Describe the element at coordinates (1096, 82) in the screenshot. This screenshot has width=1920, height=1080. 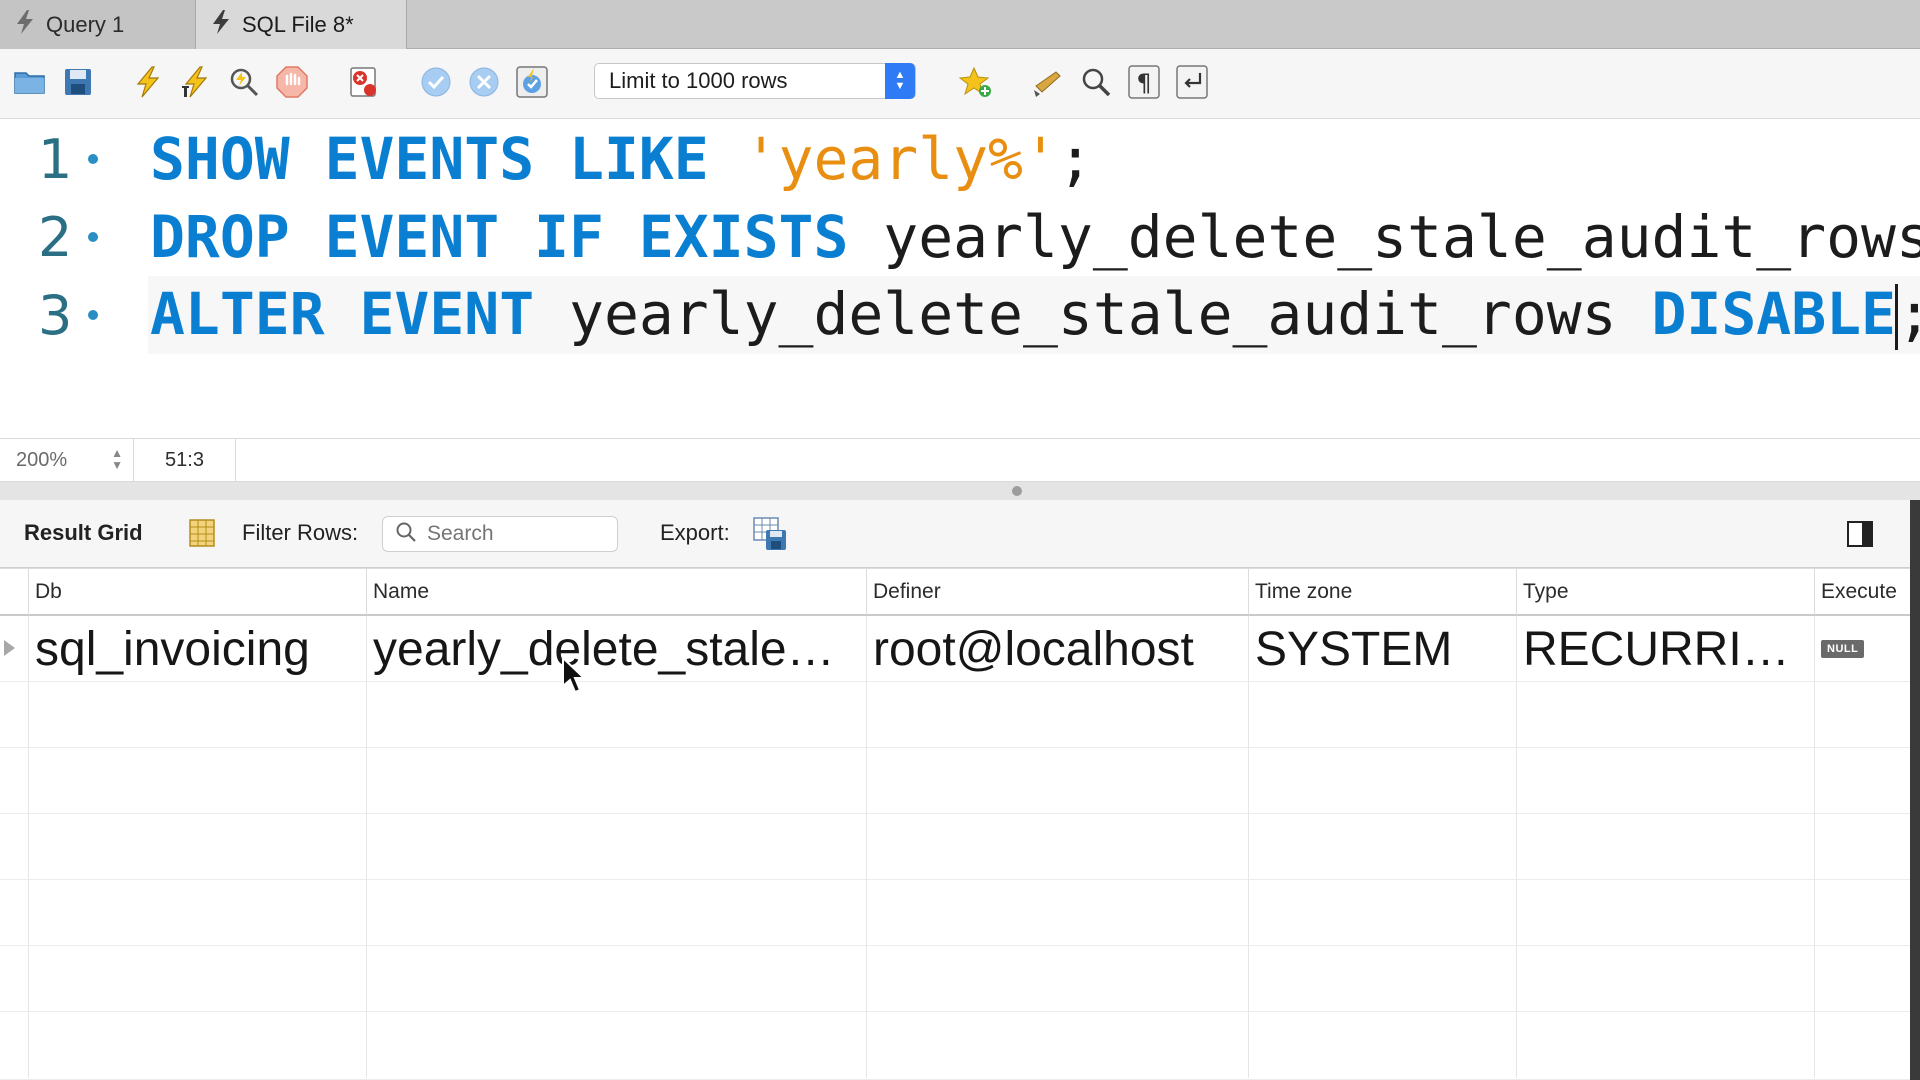
I see `find-icon` at that location.